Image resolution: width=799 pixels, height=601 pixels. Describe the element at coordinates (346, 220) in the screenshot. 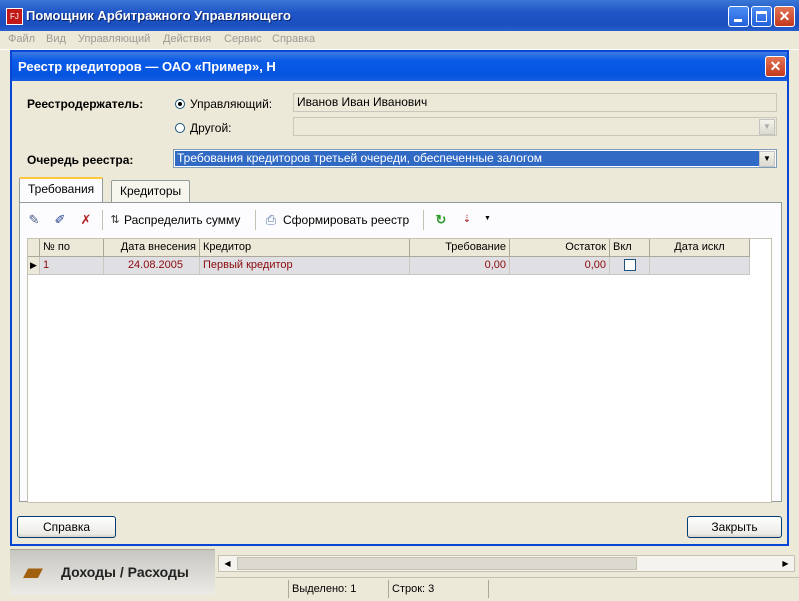

I see `form-registry-button: Сформировать реестр` at that location.